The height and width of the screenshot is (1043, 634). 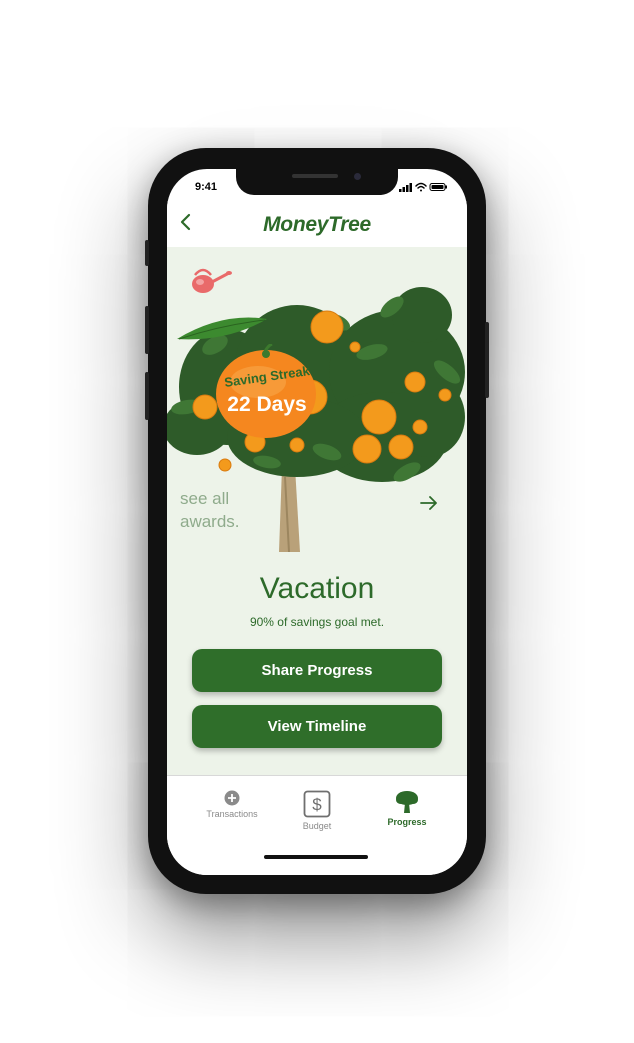 I want to click on battery-icon, so click(x=438, y=187).